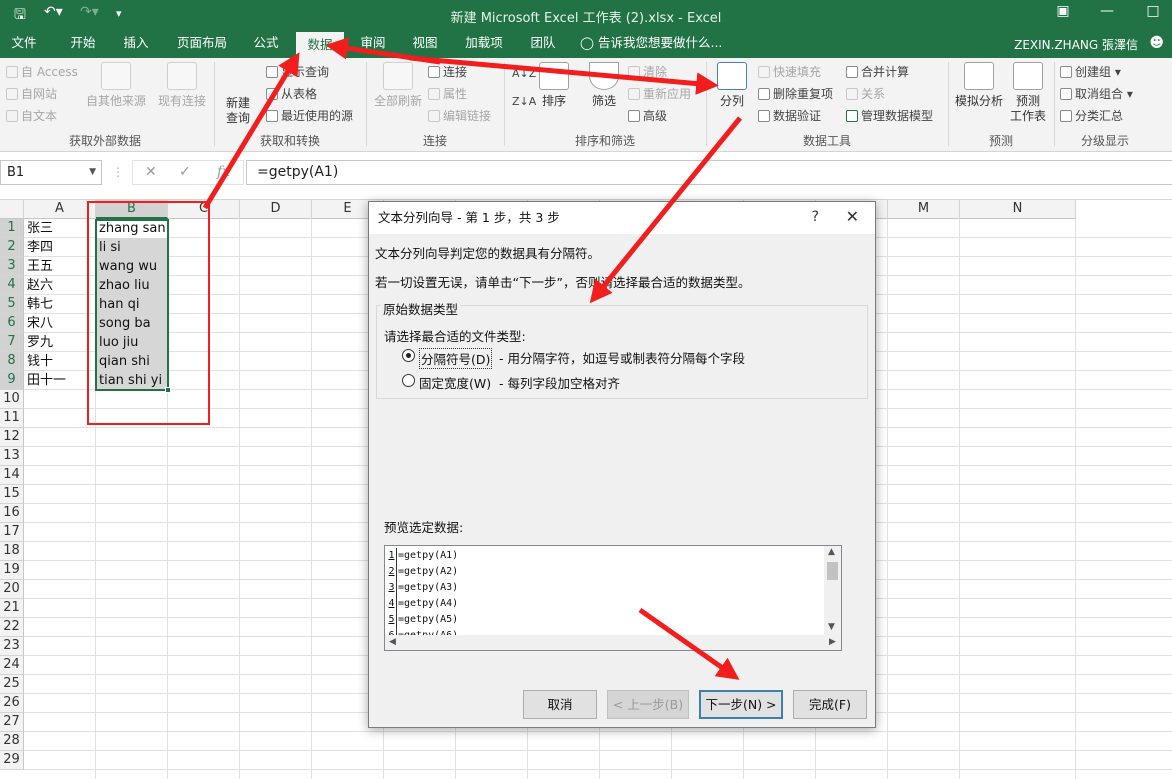 The image size is (1172, 779). What do you see at coordinates (524, 102) in the screenshot?
I see `sort-za-icon: Z↓A` at bounding box center [524, 102].